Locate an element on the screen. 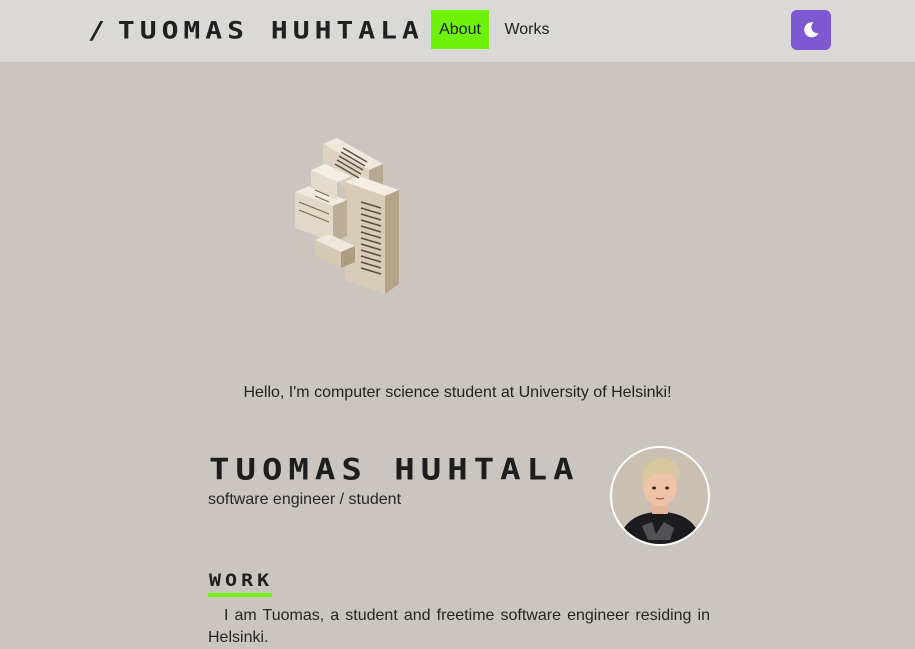 This screenshot has width=915, height=649. theme-toggle-button is located at coordinates (811, 30).